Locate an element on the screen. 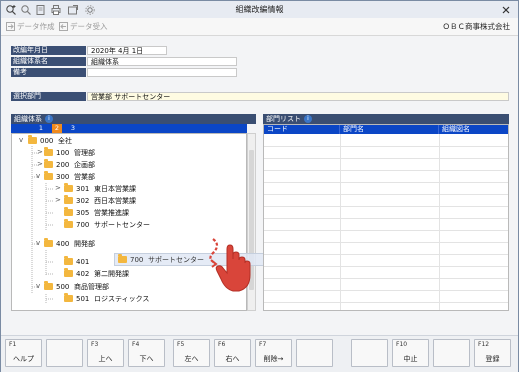 Image resolution: width=519 pixels, height=372 pixels. tree-node: 200 企画部 is located at coordinates (69, 164).